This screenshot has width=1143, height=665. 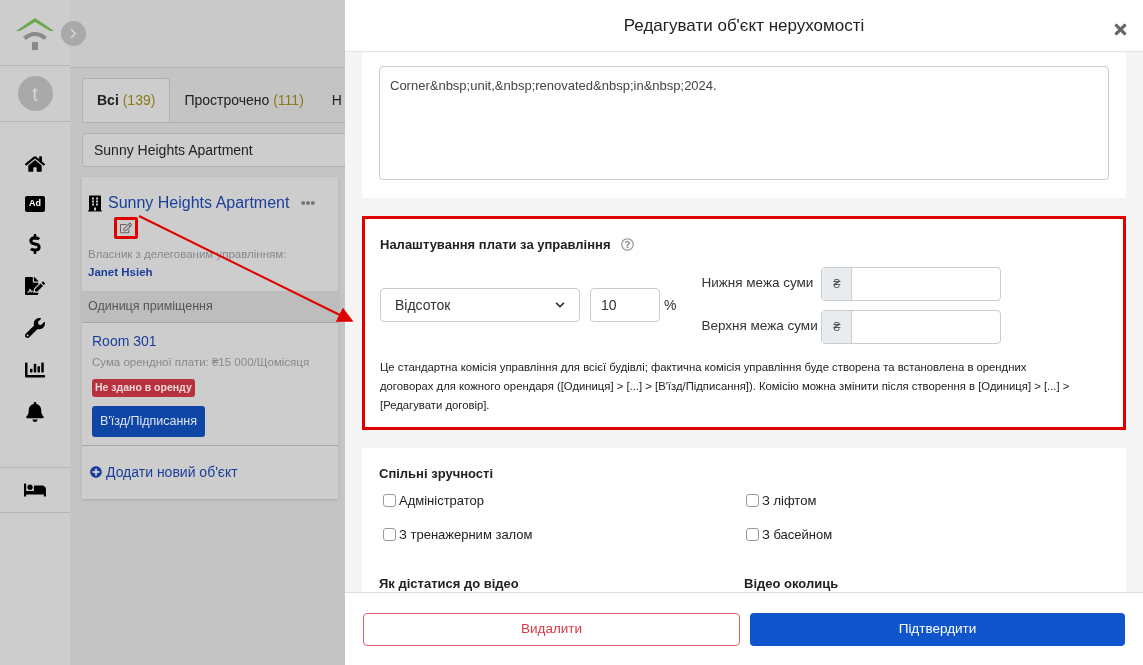 I want to click on amenity-checkbox: Адміністратор, so click(x=564, y=501).